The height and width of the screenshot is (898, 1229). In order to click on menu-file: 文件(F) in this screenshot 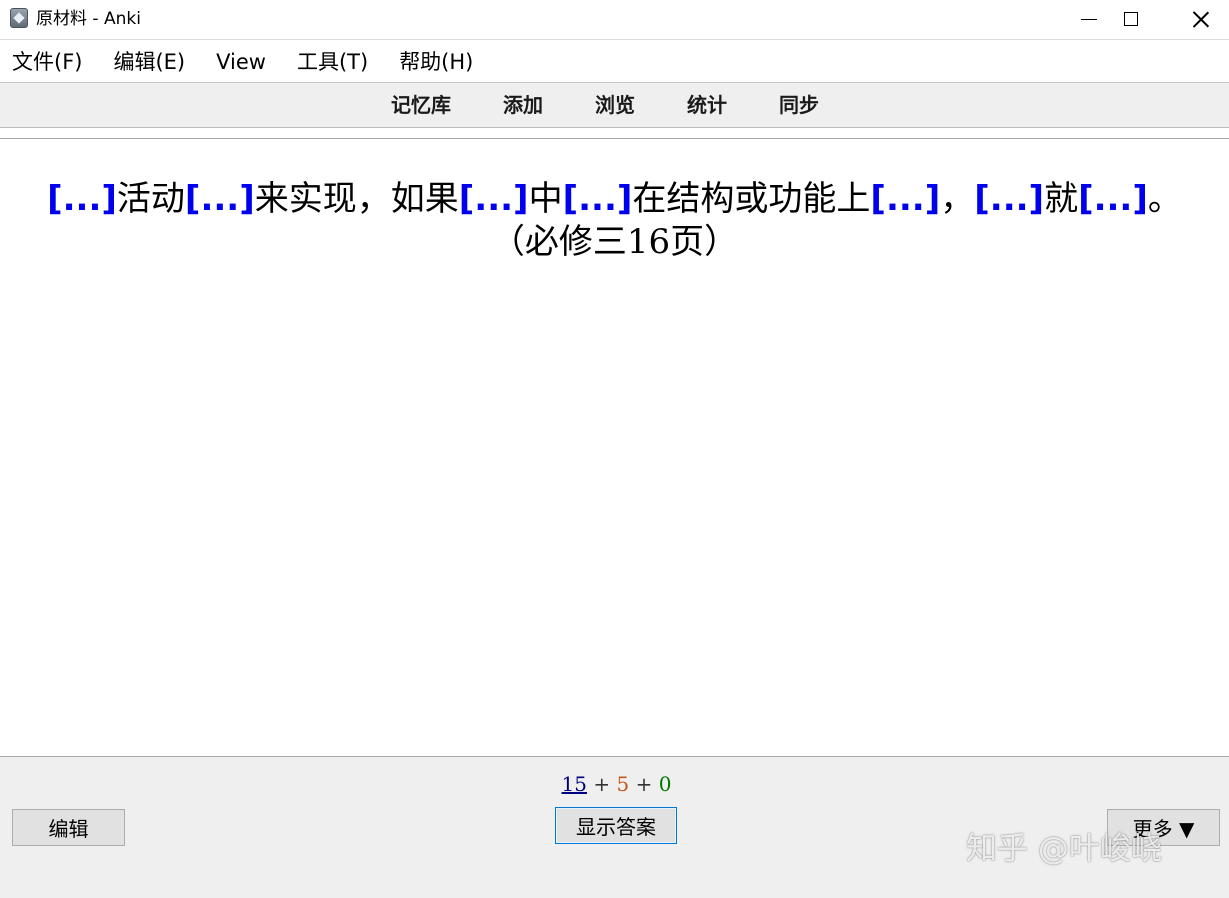, I will do `click(47, 62)`.